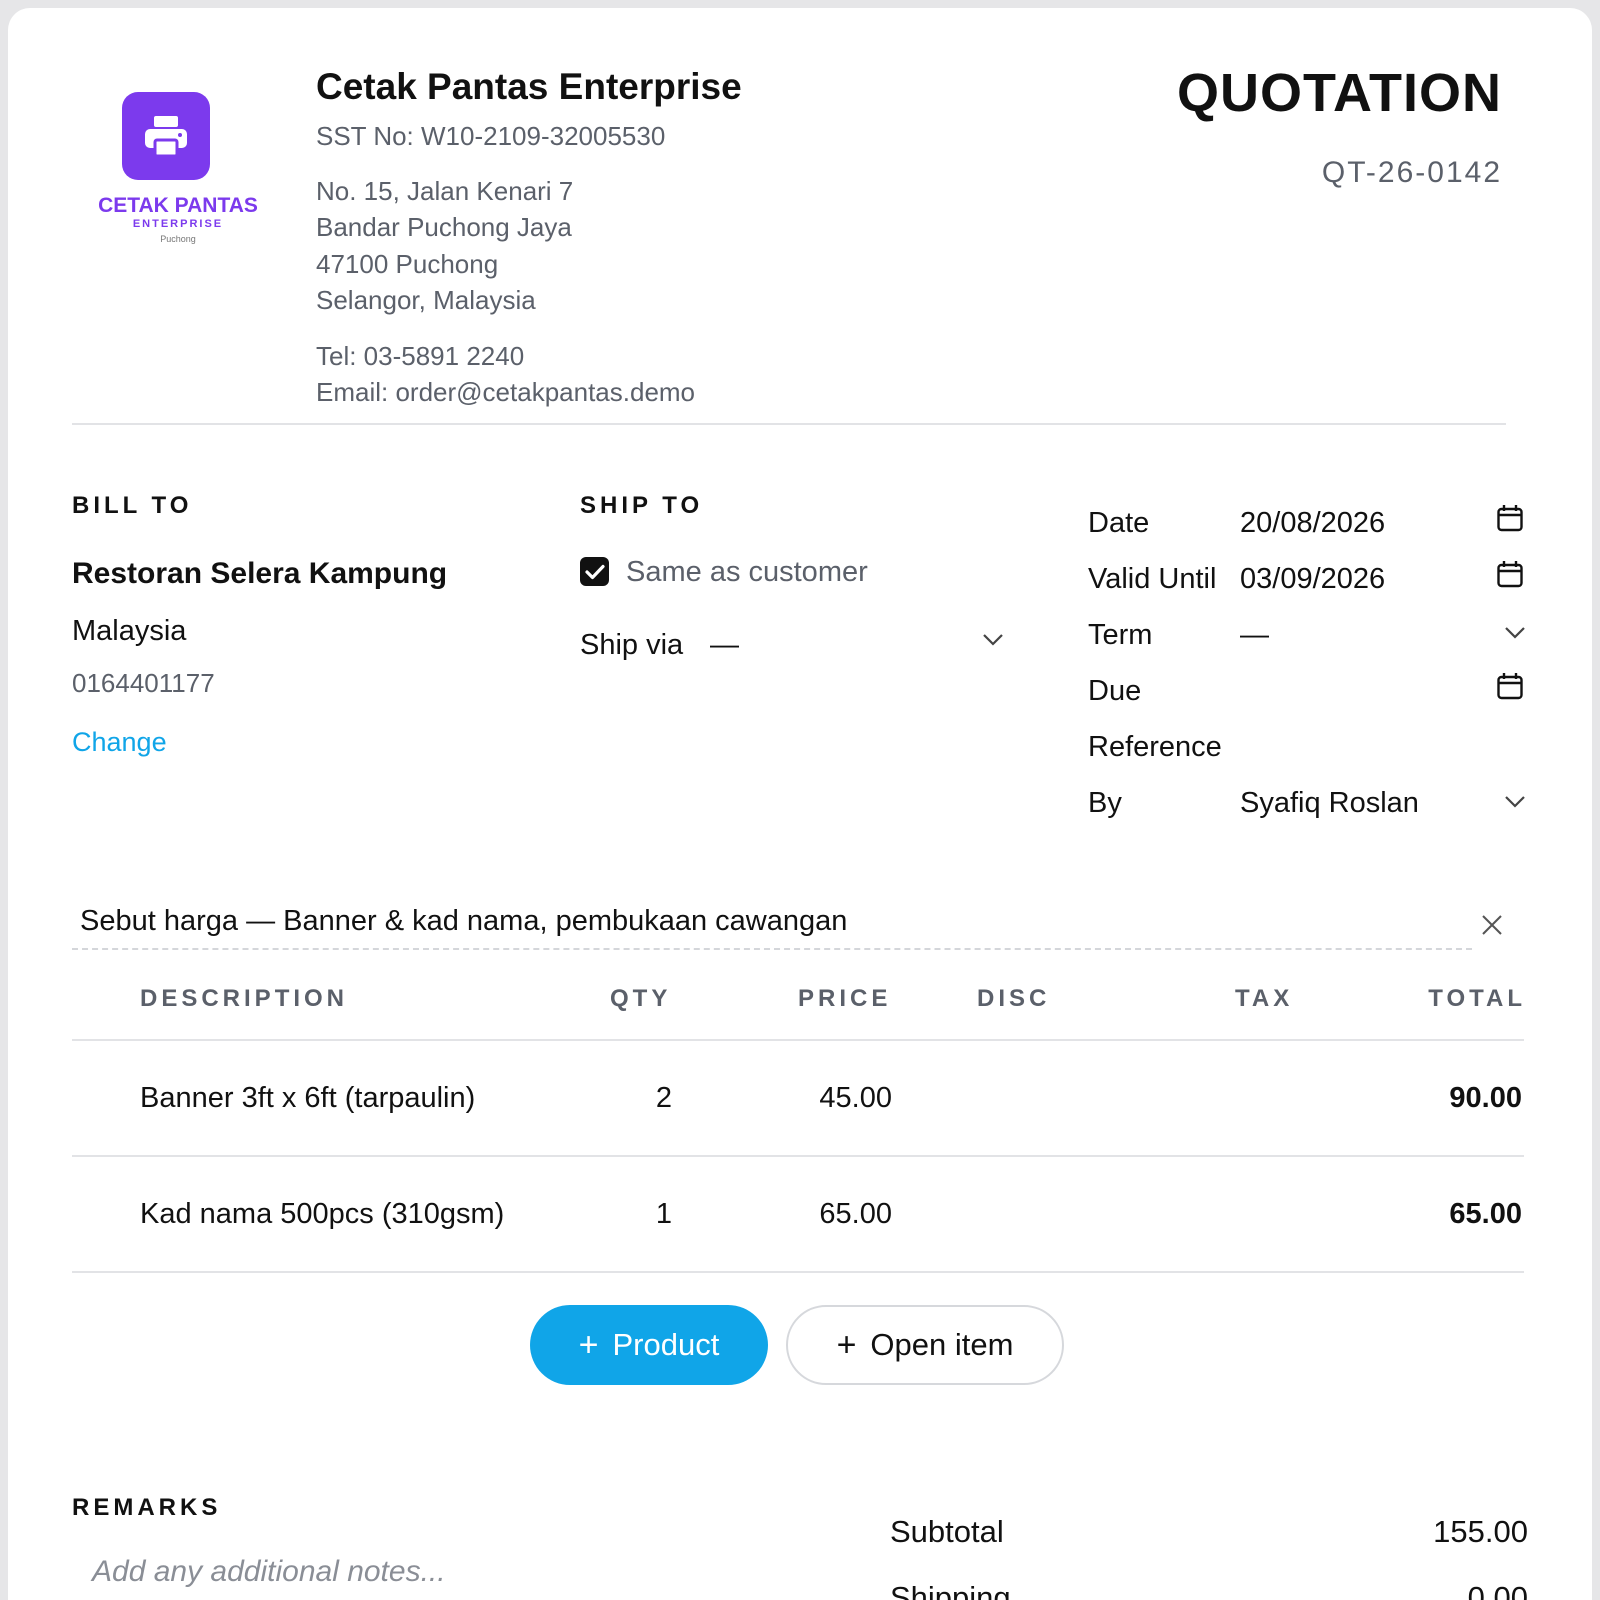 This screenshot has width=1600, height=1600. Describe the element at coordinates (1312, 579) in the screenshot. I see `valid-until-input: 03/09/2026` at that location.